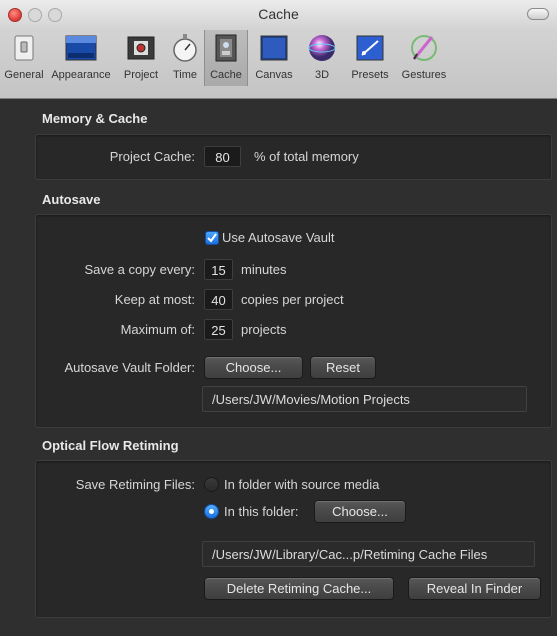 The height and width of the screenshot is (636, 557). What do you see at coordinates (322, 75) in the screenshot?
I see `tab-label: 3D` at bounding box center [322, 75].